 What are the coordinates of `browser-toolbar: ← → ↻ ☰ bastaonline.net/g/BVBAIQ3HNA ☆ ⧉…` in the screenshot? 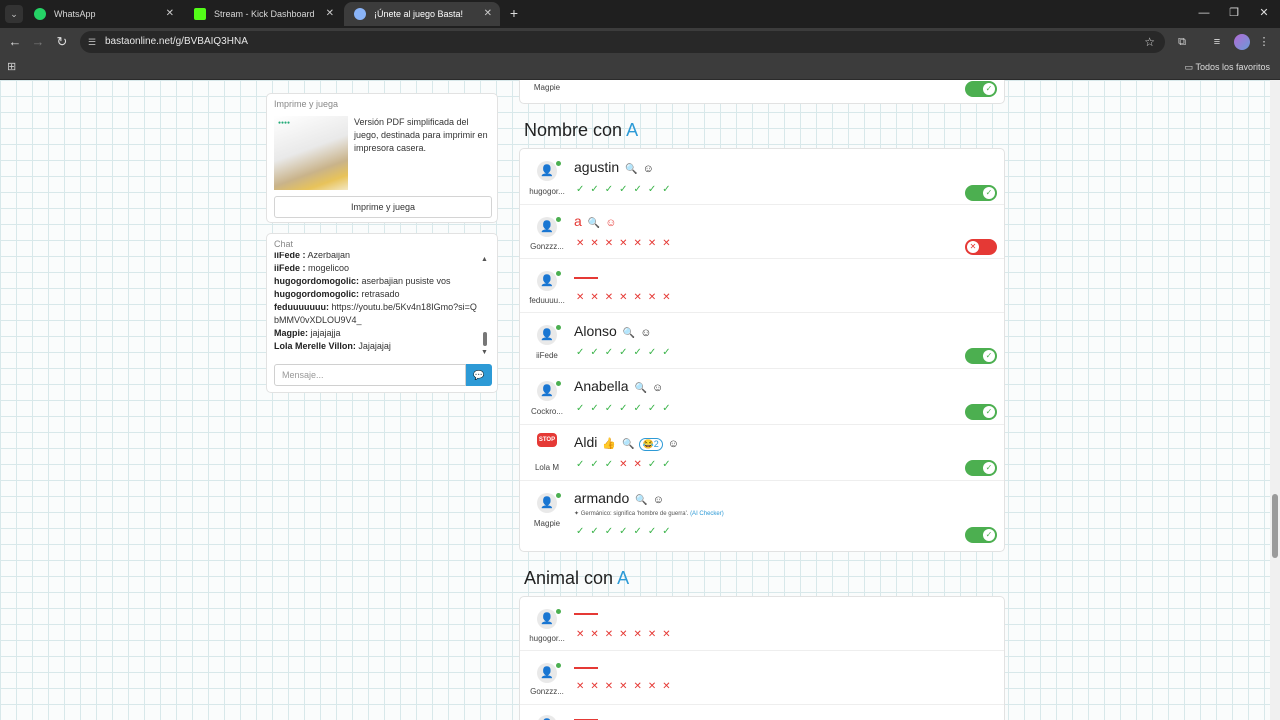 It's located at (640, 42).